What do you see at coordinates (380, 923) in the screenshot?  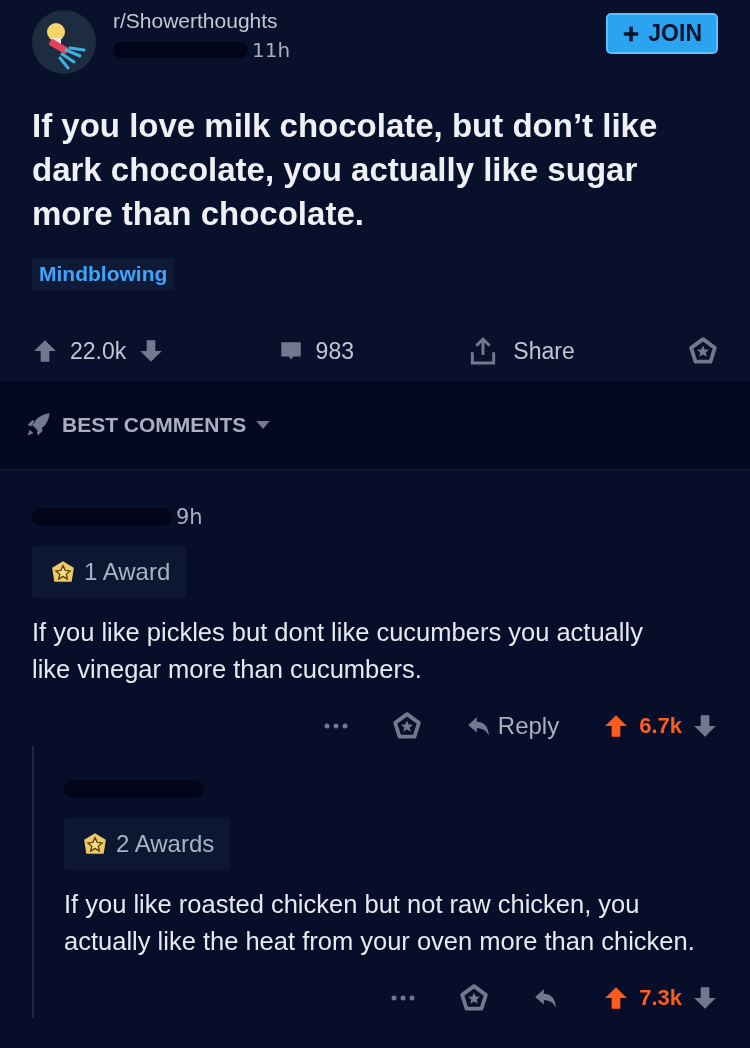 I see `comment-text: If you like roasted chicken but not raw chicken, you actually like the heat from your oven more than chicken.` at bounding box center [380, 923].